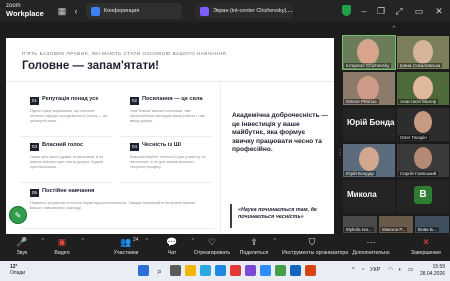 Image resolution: width=450 pixels, height=281 pixels. I want to click on participant-tile: В, so click(423, 196).